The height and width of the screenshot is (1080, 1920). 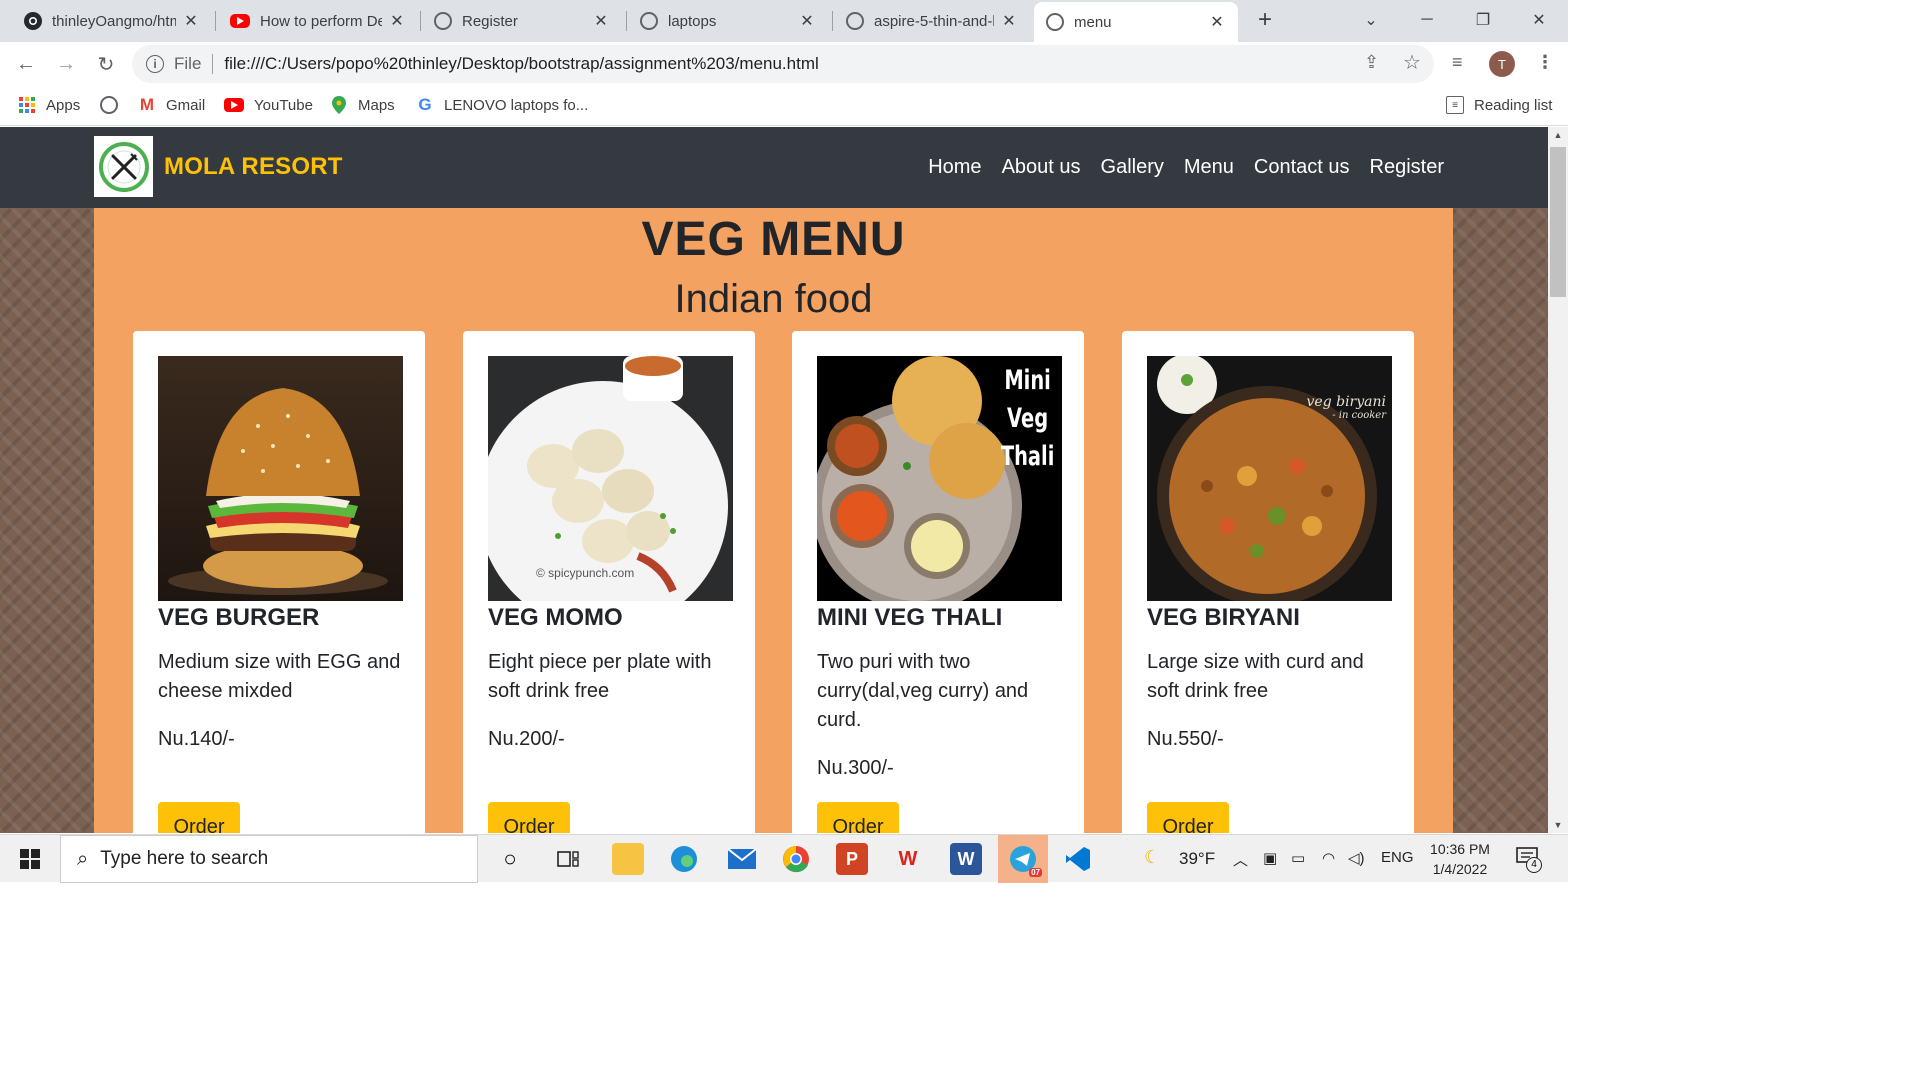 I want to click on page-scrollbar: ▲ ▼, so click(x=1558, y=480).